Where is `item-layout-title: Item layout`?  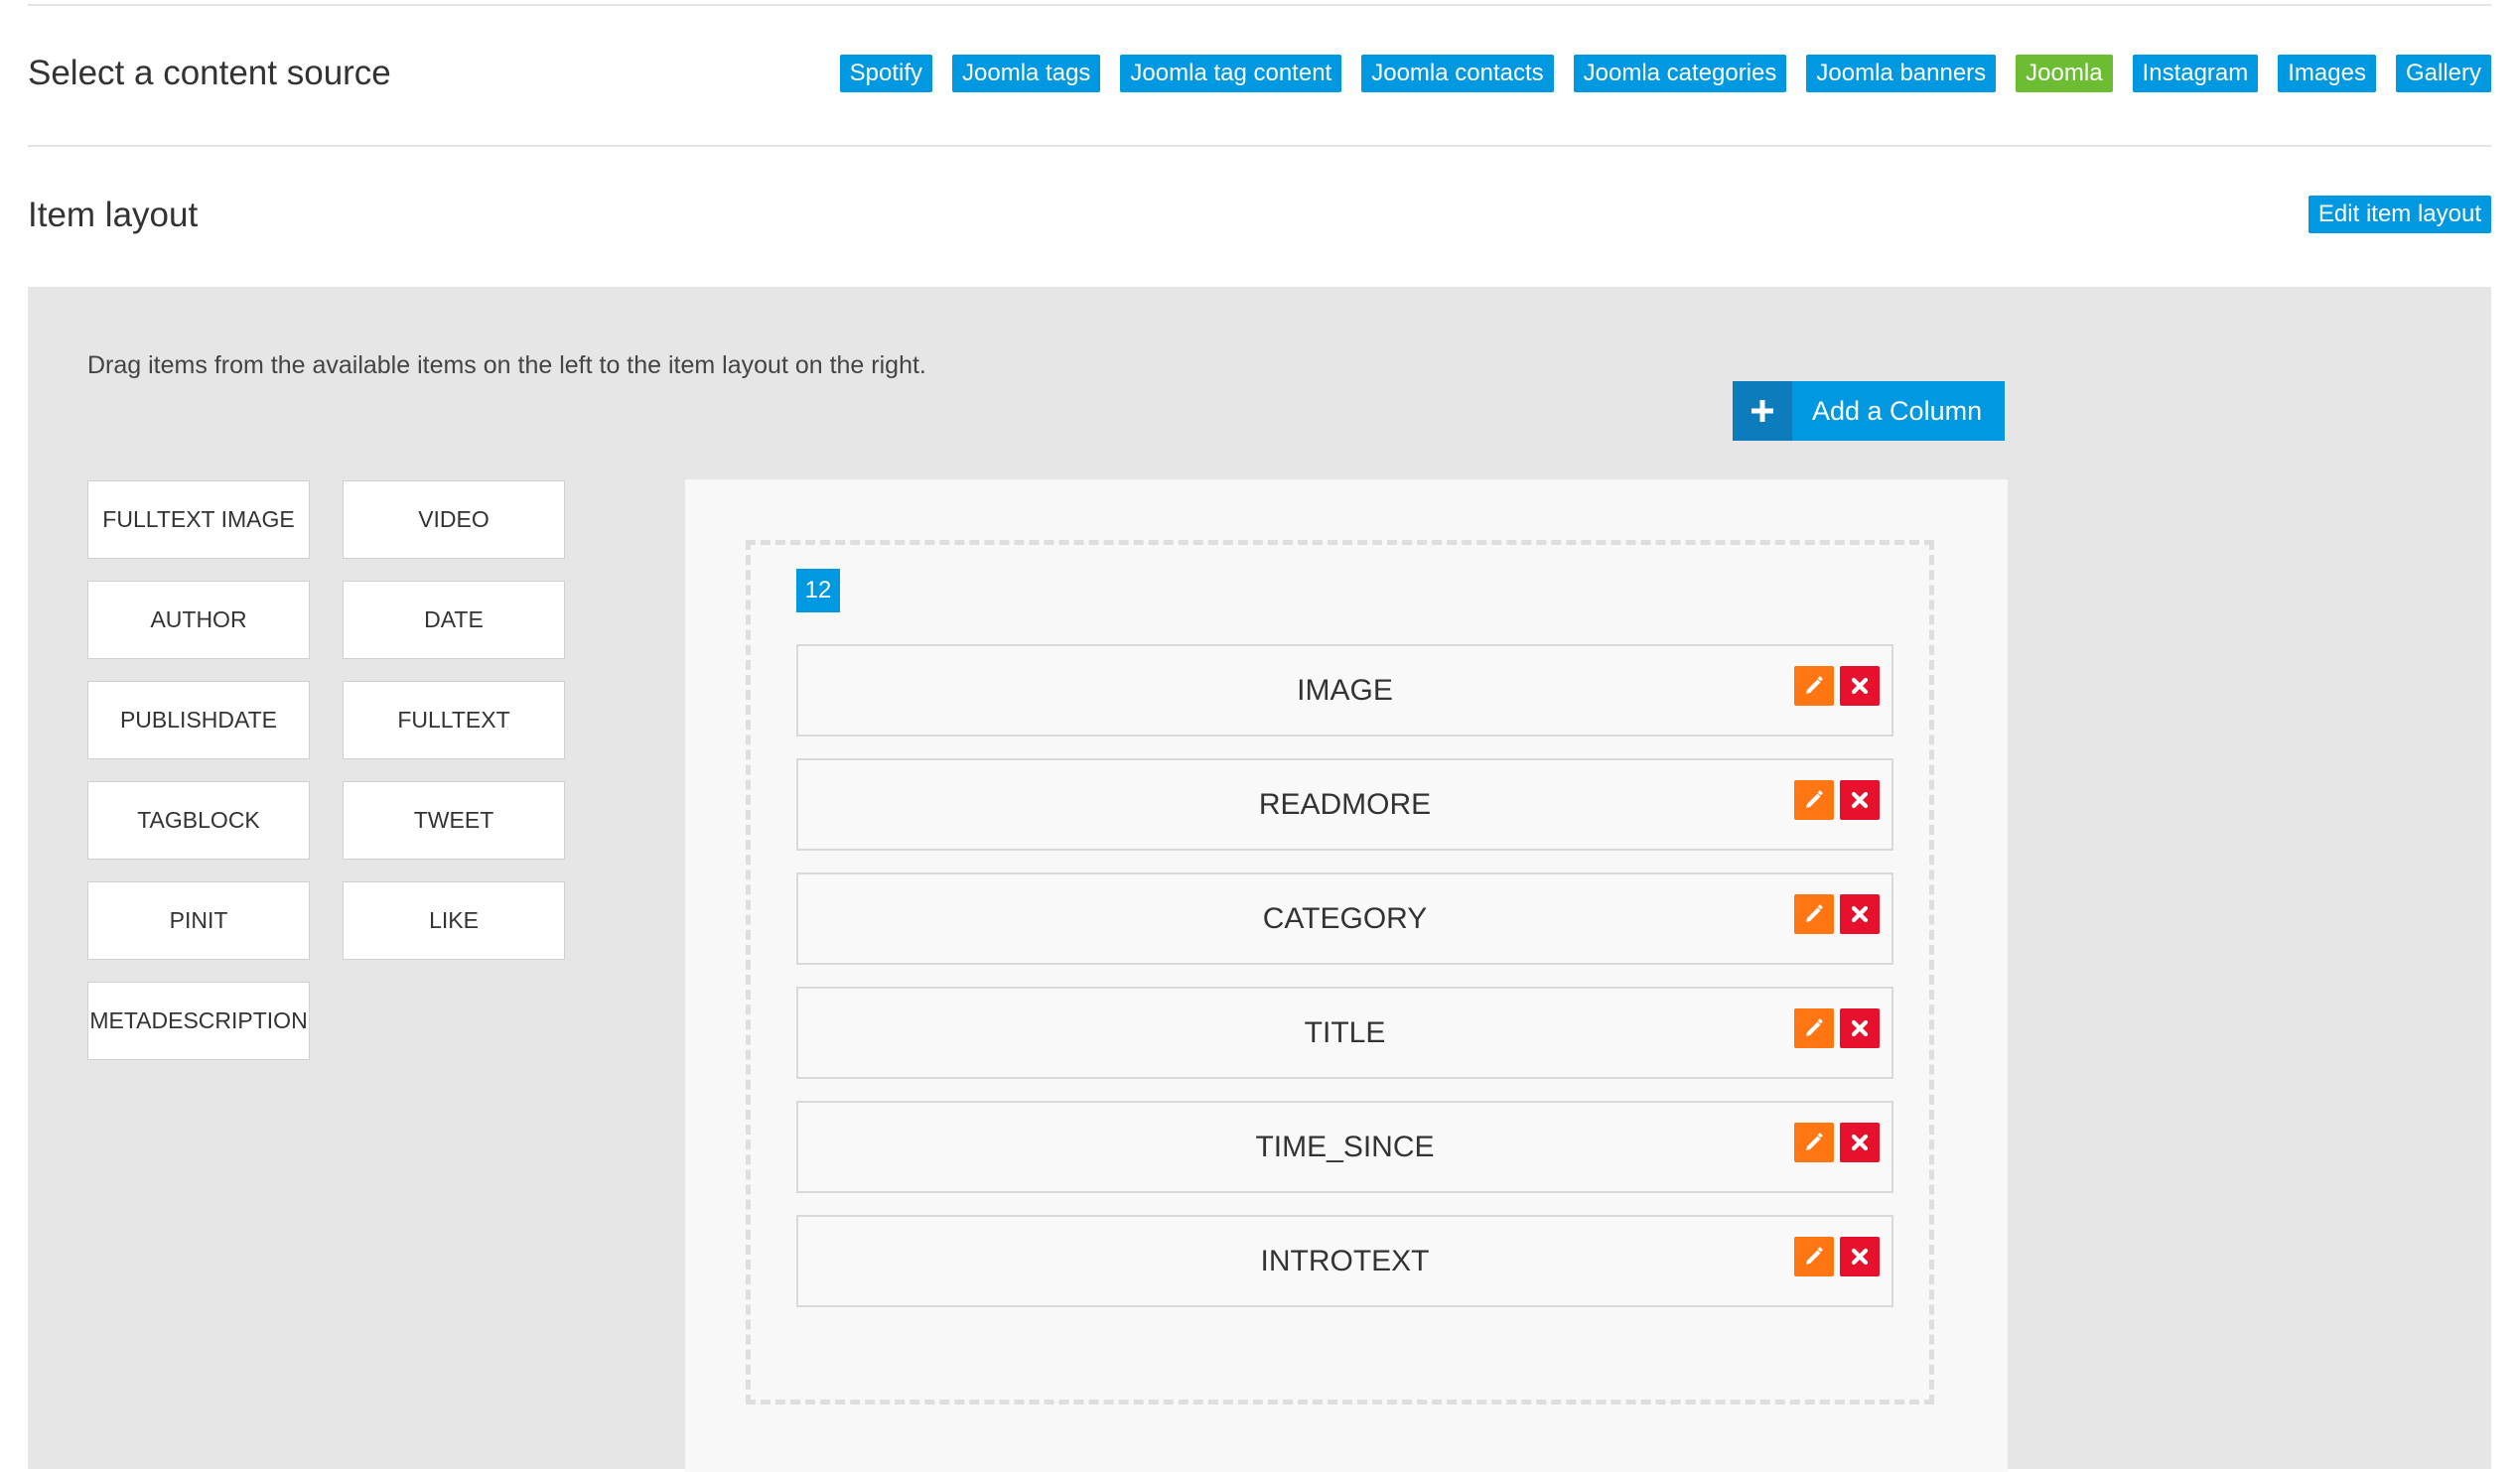 item-layout-title: Item layout is located at coordinates (113, 215).